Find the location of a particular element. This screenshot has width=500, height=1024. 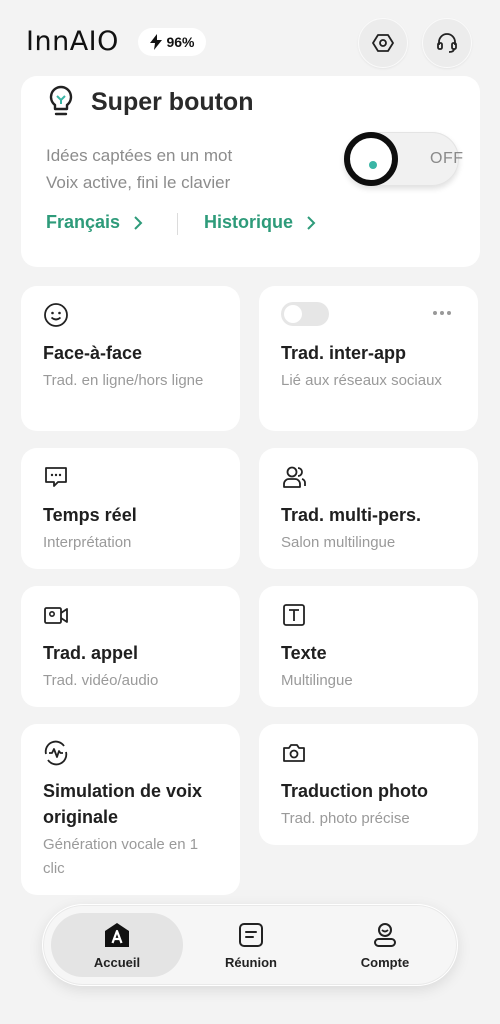

super-button-toggle: OFF is located at coordinates (403, 159).